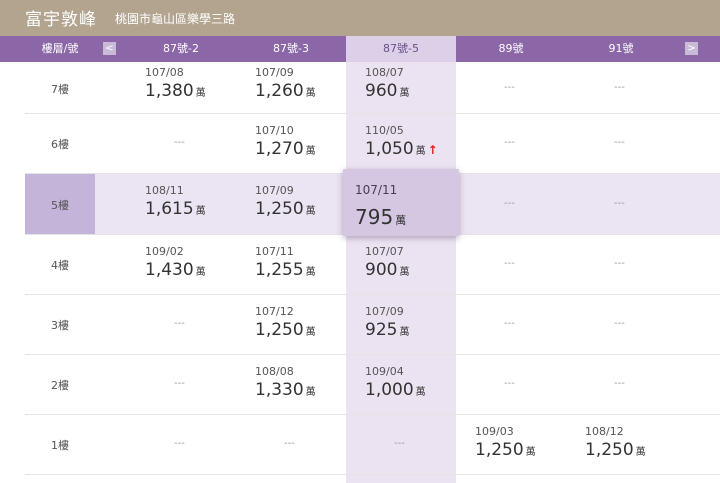 The height and width of the screenshot is (483, 720). I want to click on price-value: 960, so click(381, 91).